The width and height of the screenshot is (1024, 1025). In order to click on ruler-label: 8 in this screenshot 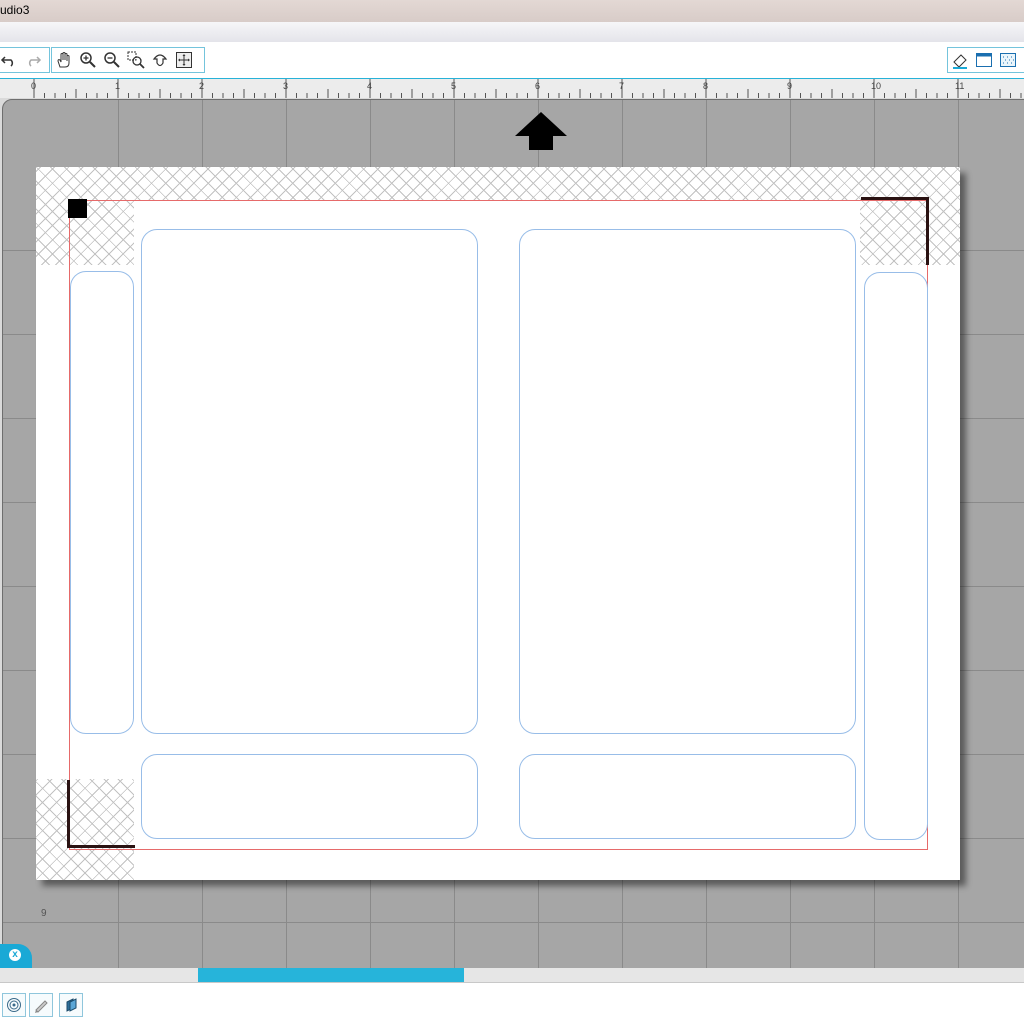, I will do `click(705, 86)`.